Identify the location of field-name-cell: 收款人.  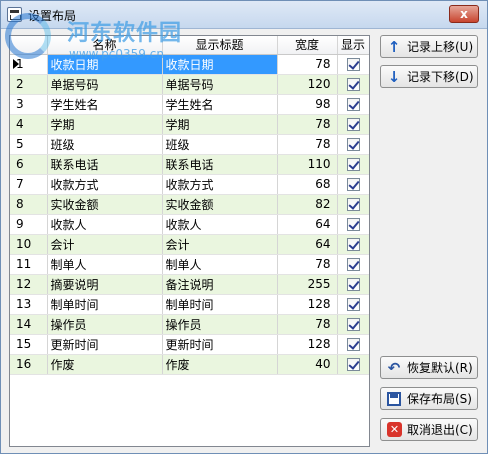
(105, 224).